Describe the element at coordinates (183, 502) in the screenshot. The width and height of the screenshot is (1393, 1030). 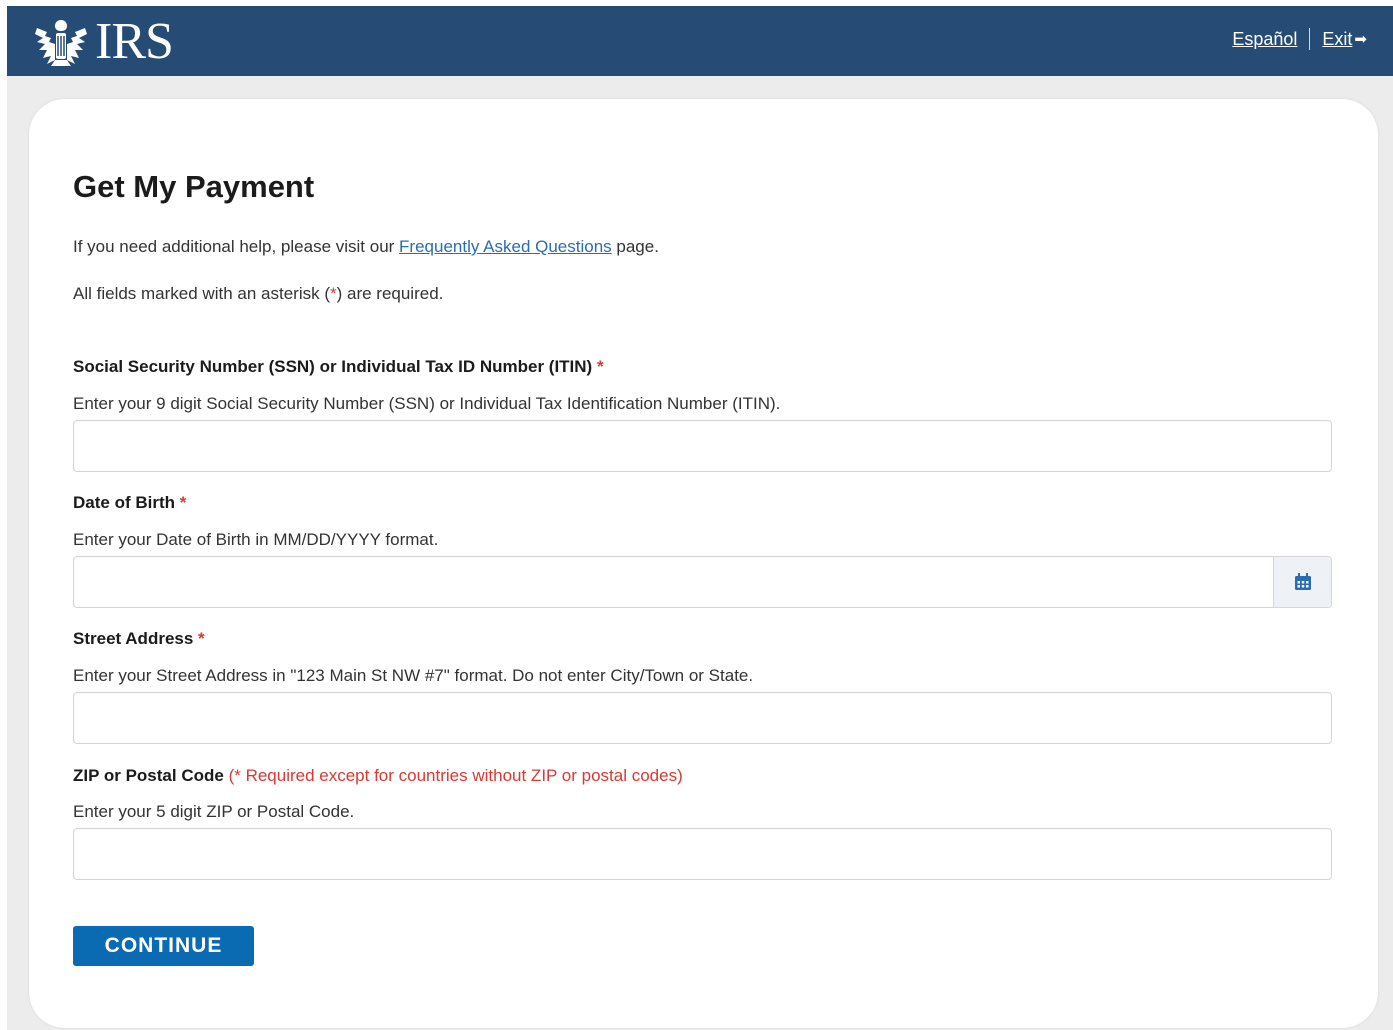
I see `dob-required-asterisk: *` at that location.